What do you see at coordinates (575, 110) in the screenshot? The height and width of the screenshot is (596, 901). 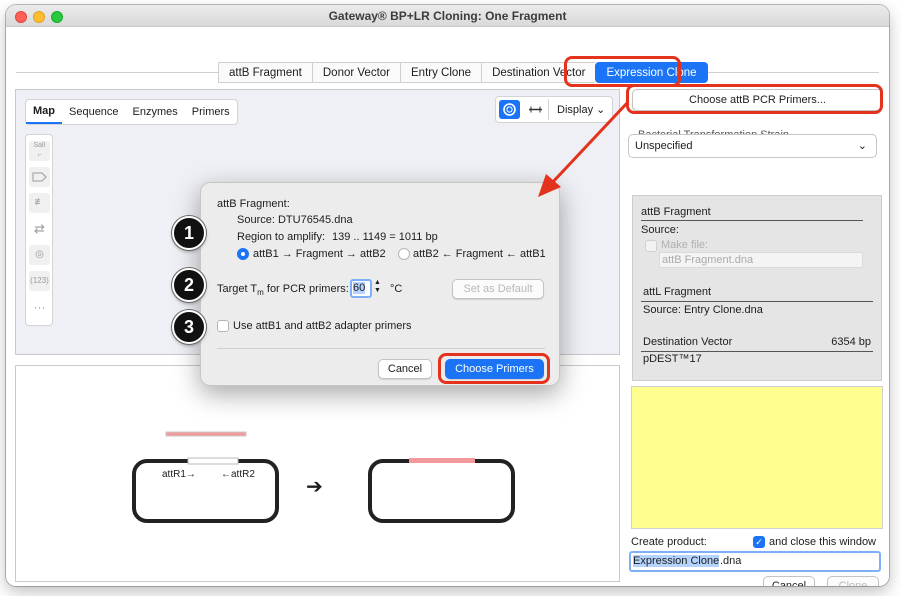 I see `display-label: Display` at bounding box center [575, 110].